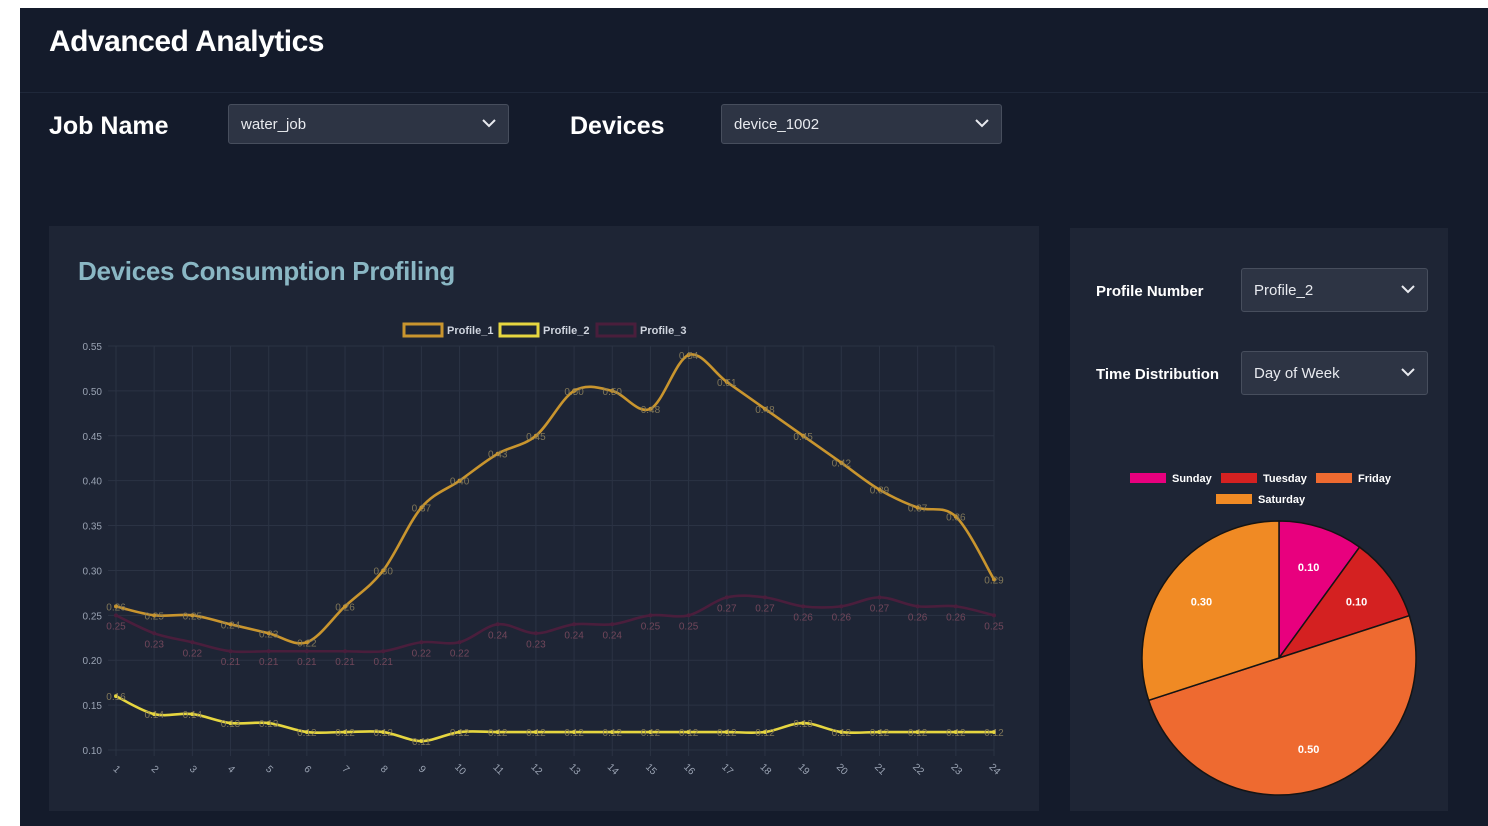  What do you see at coordinates (269, 770) in the screenshot?
I see `x-tick-label: 5` at bounding box center [269, 770].